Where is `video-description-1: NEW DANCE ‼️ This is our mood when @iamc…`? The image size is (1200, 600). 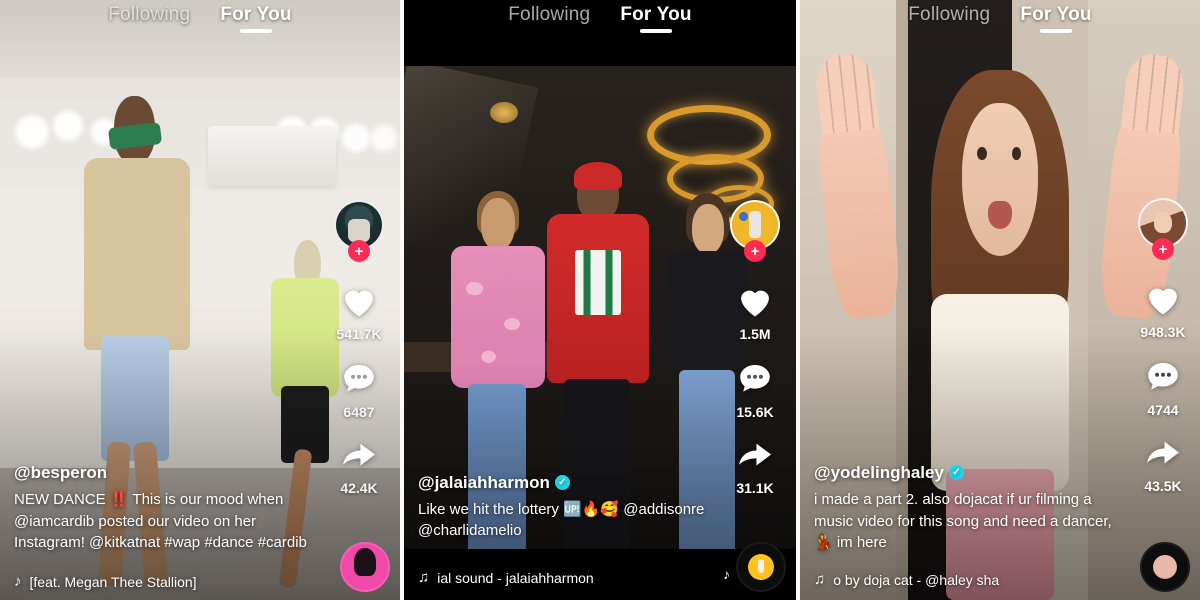 video-description-1: NEW DANCE ‼️ This is our mood when @iamc… is located at coordinates (160, 521).